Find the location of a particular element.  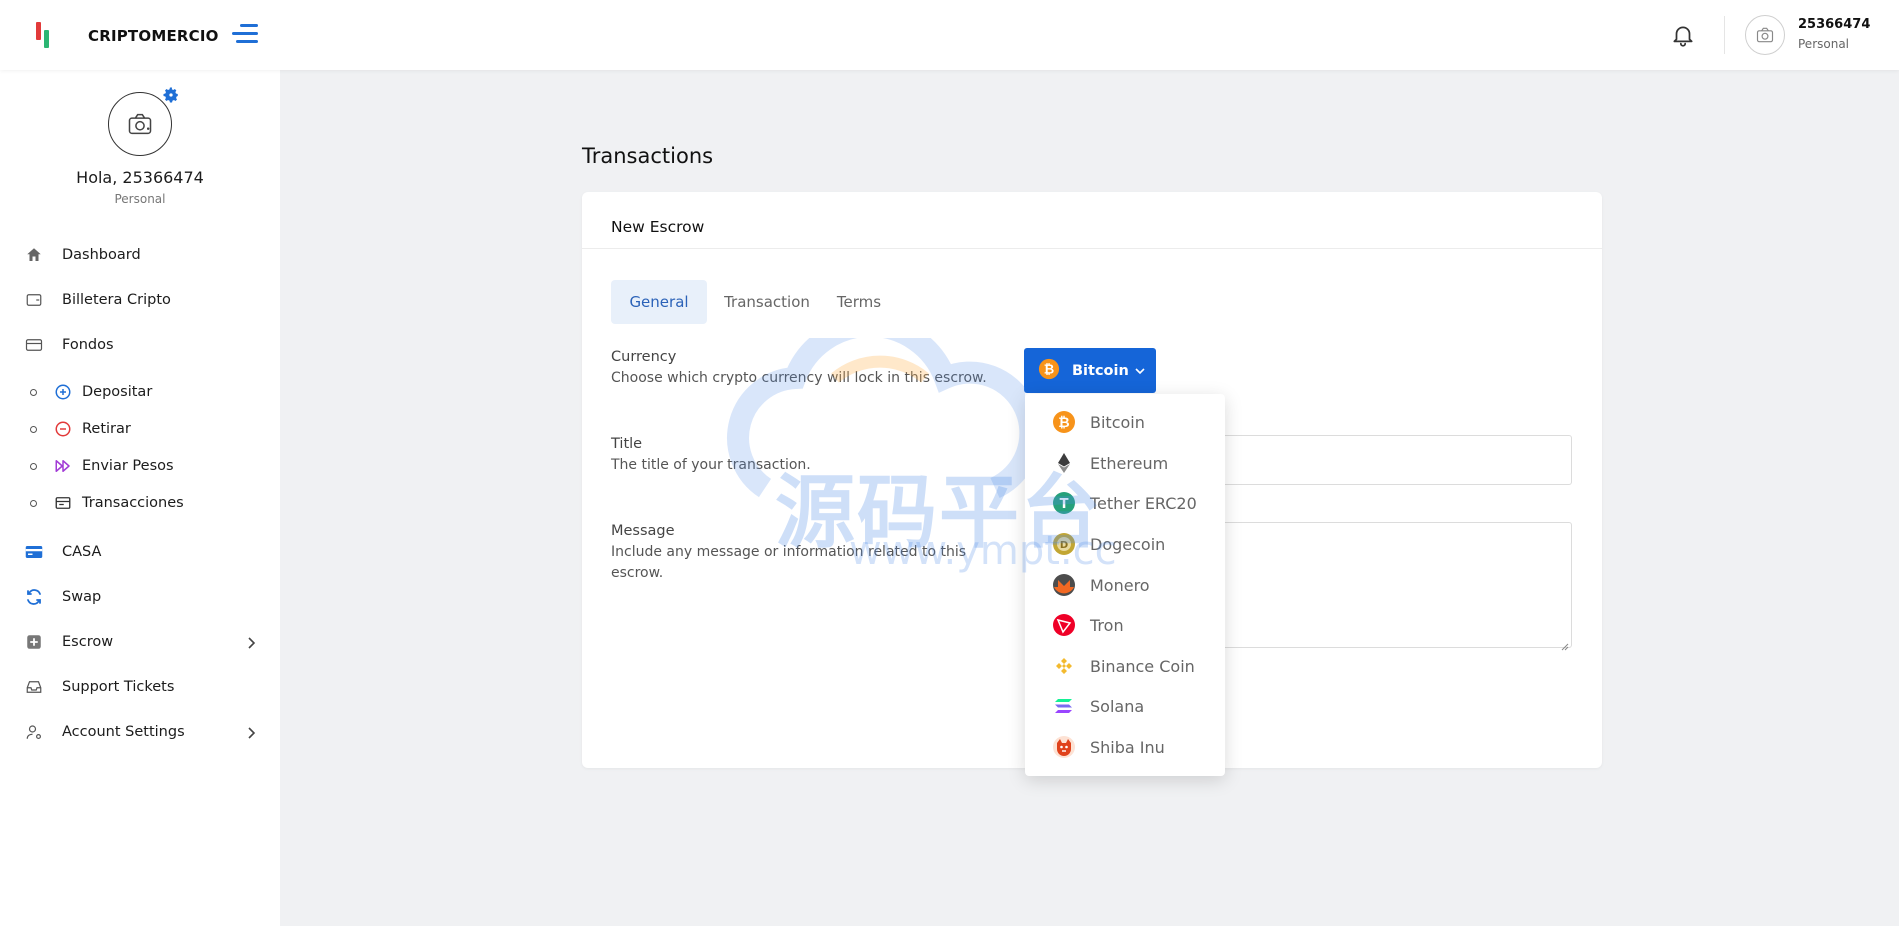

credit-card-icon is located at coordinates (34, 345).